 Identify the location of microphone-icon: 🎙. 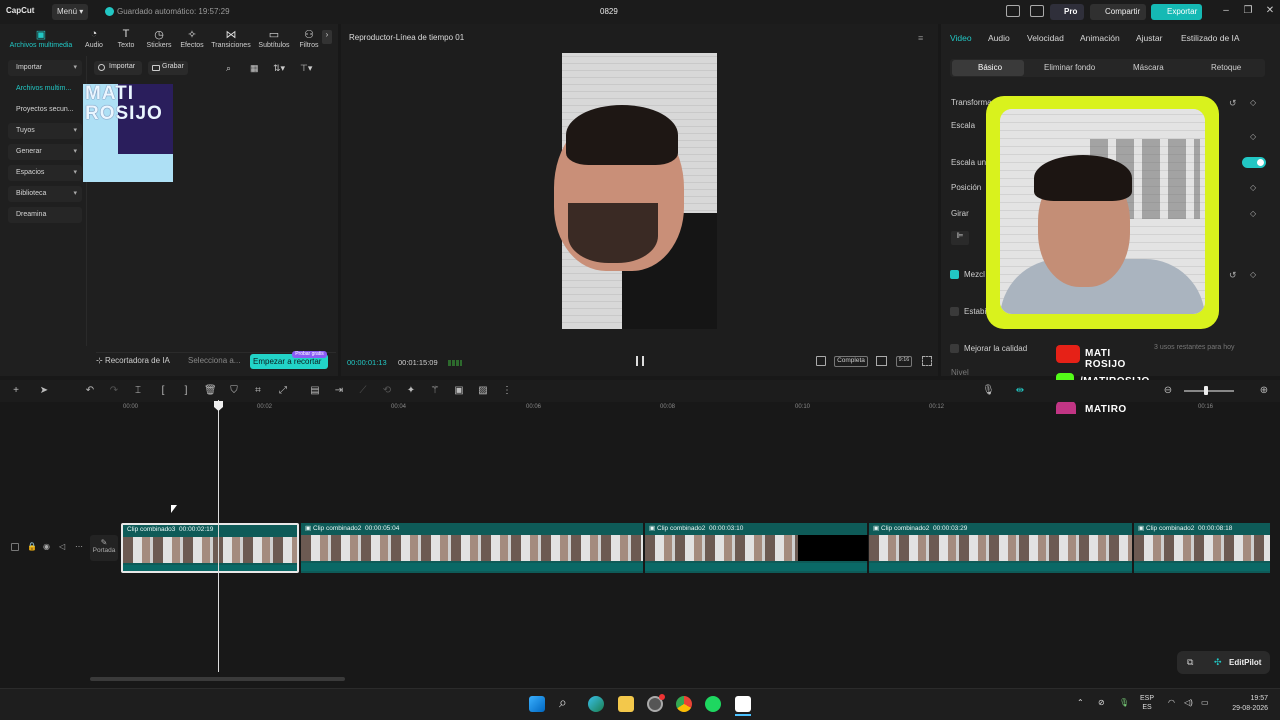
(988, 391).